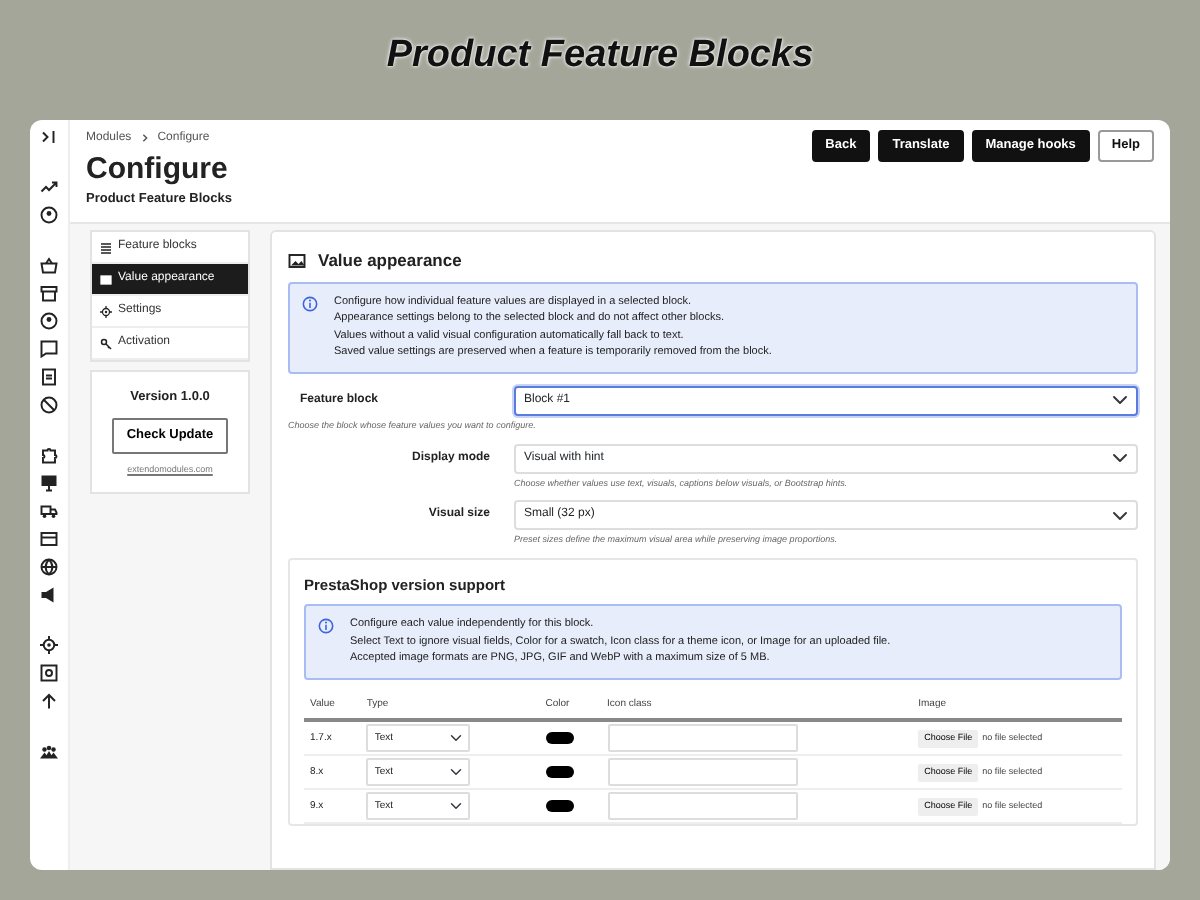 The width and height of the screenshot is (1200, 900). Describe the element at coordinates (49, 567) in the screenshot. I see `globe-icon` at that location.